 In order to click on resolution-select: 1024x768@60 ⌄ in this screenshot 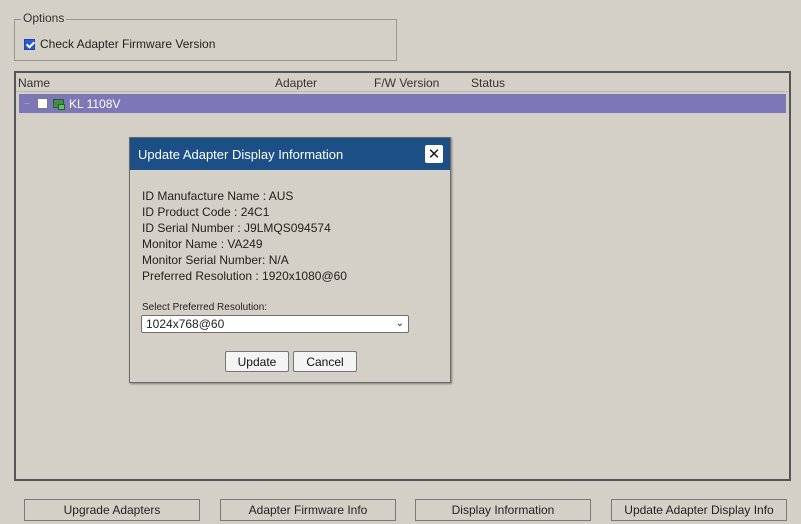, I will do `click(275, 324)`.